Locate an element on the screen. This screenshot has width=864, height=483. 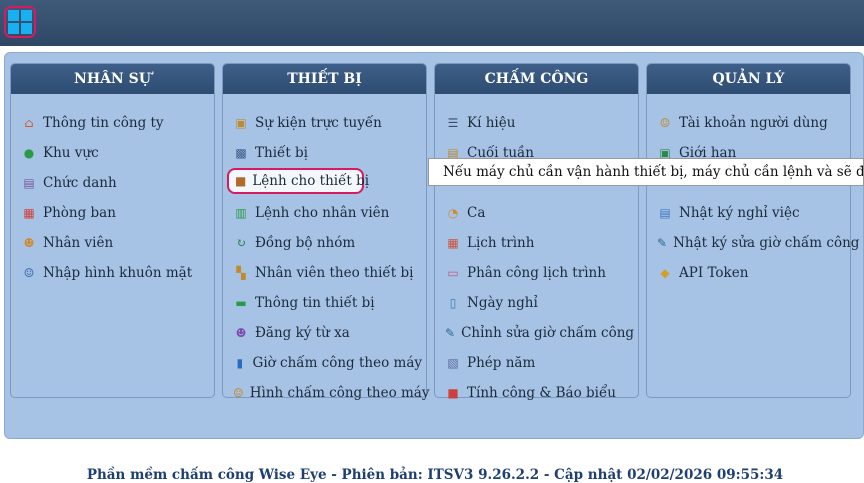
menu-item-employee: ☻ Nhân viên is located at coordinates (112, 243).